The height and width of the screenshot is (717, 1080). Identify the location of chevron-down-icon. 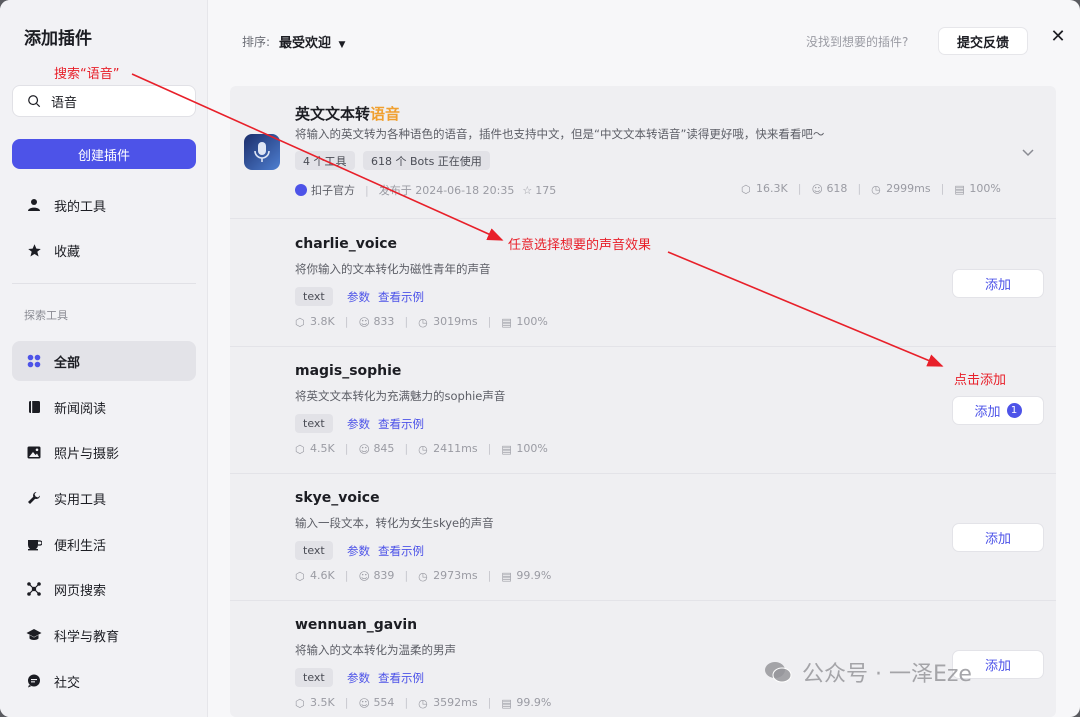
(1028, 152).